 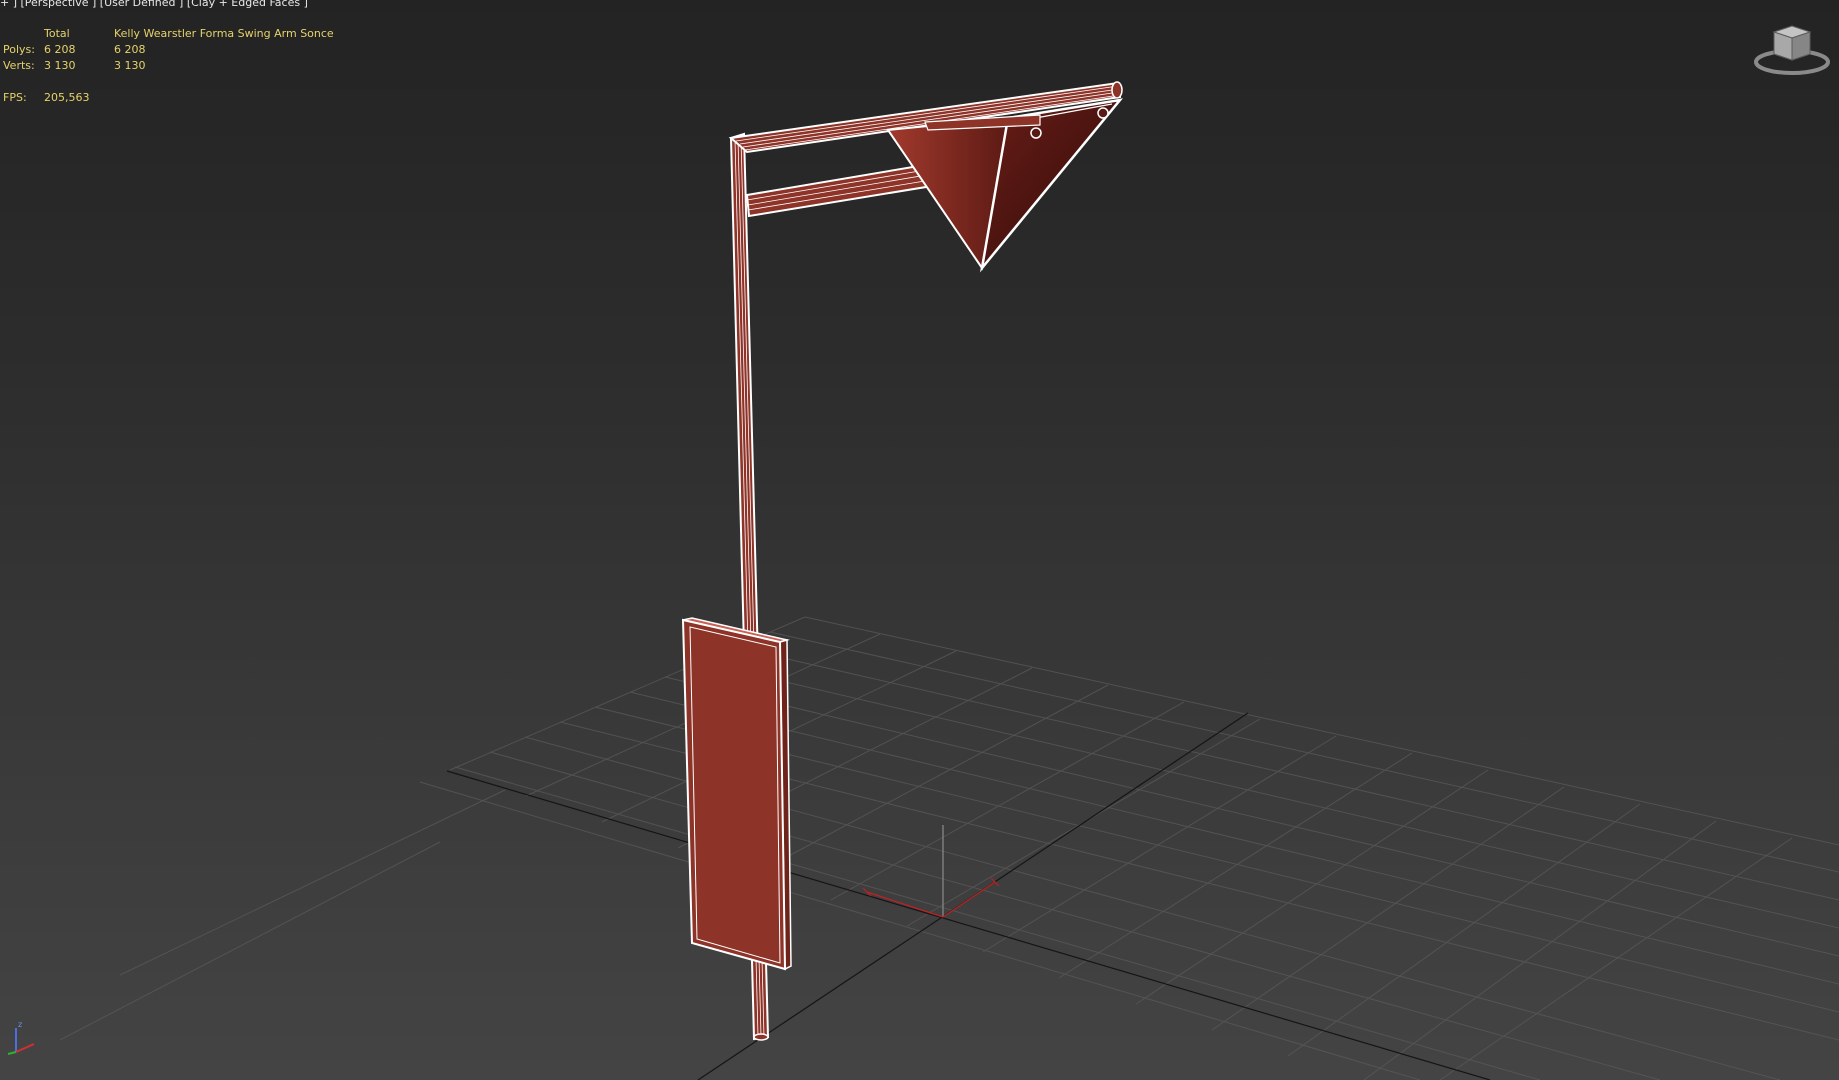 I want to click on verts-label: Verts:, so click(x=19, y=65).